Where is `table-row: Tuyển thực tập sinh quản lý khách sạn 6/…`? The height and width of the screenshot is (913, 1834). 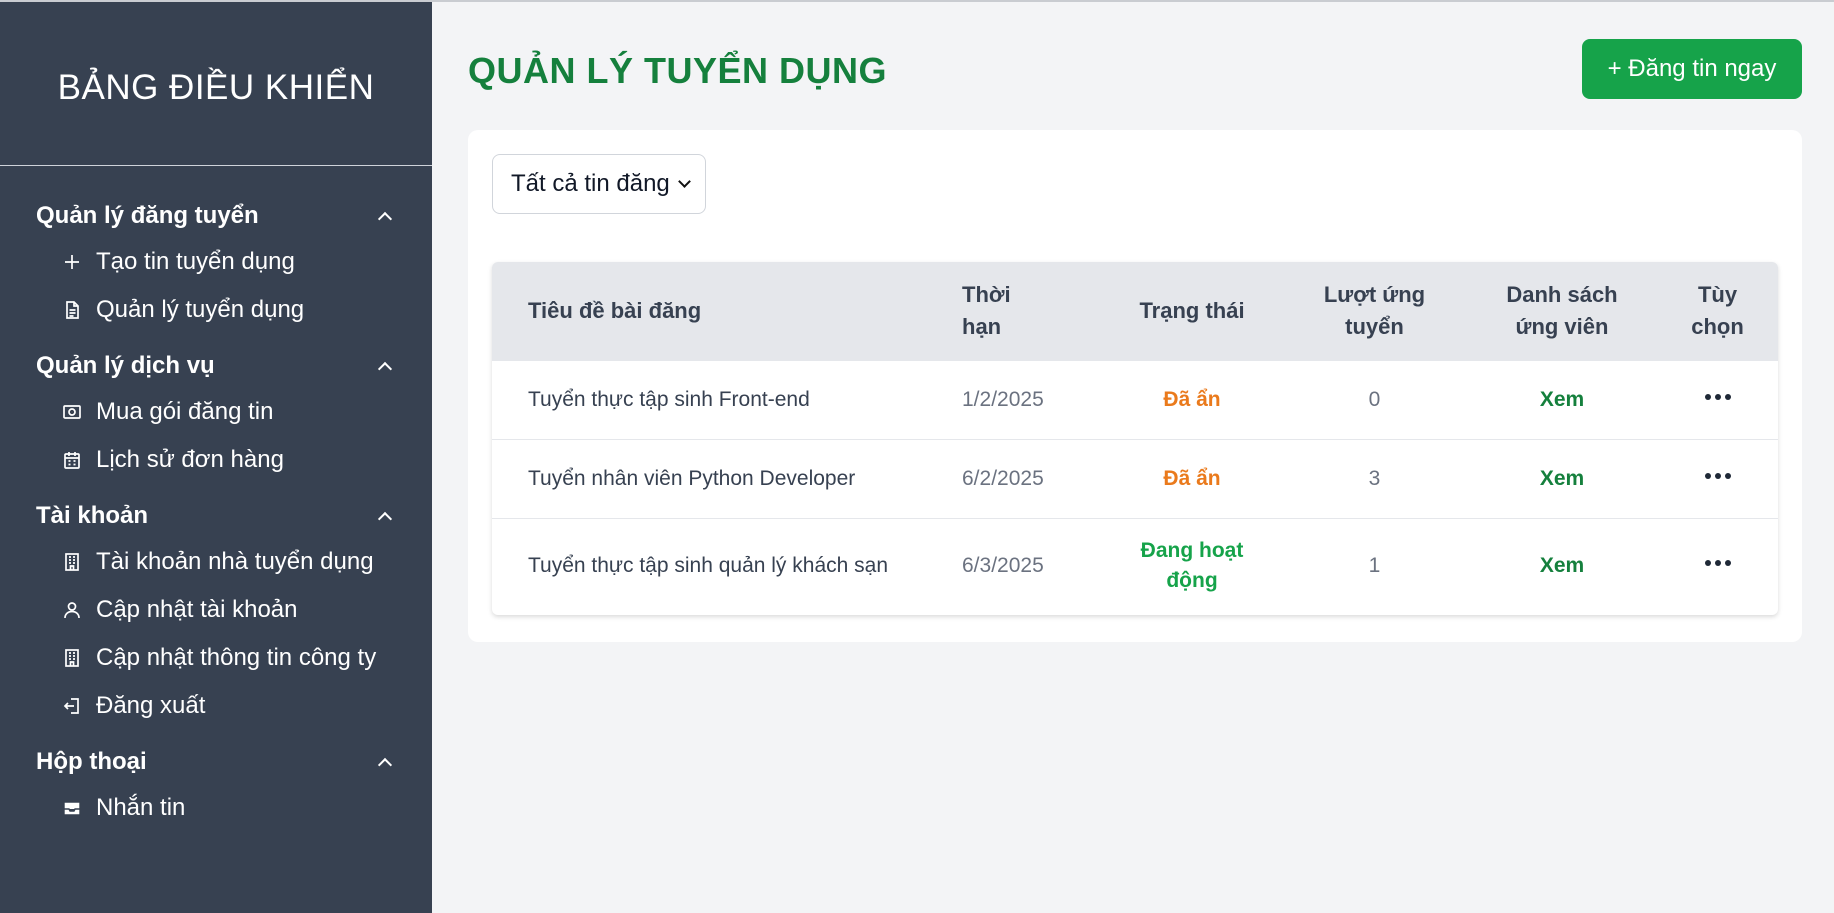
table-row: Tuyển thực tập sinh quản lý khách sạn 6/… is located at coordinates (1135, 565).